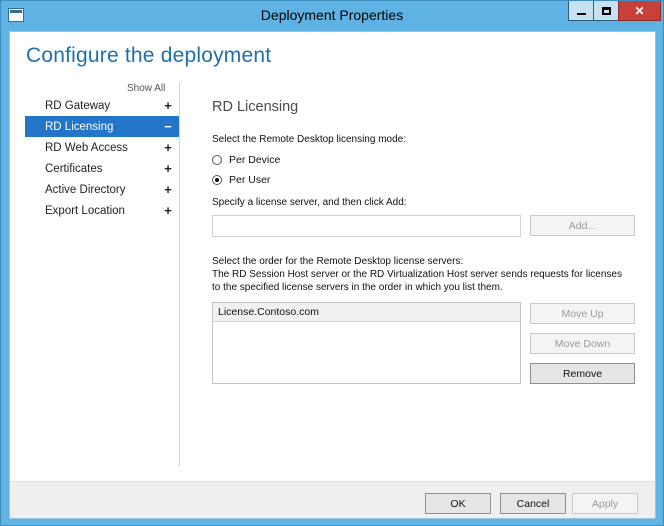 The image size is (664, 526). I want to click on collapse-minus-icon: −, so click(168, 126).